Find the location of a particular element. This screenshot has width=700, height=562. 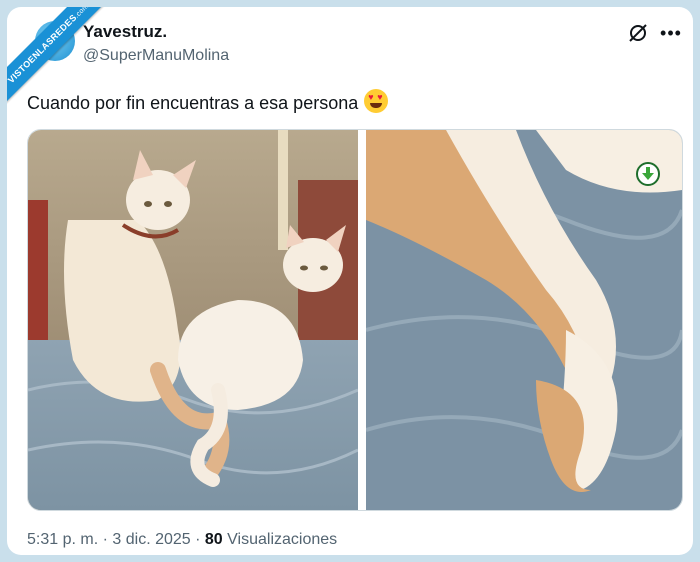

watermark-ribbon: VISTOENLASREDES.com is located at coordinates (67, 67).